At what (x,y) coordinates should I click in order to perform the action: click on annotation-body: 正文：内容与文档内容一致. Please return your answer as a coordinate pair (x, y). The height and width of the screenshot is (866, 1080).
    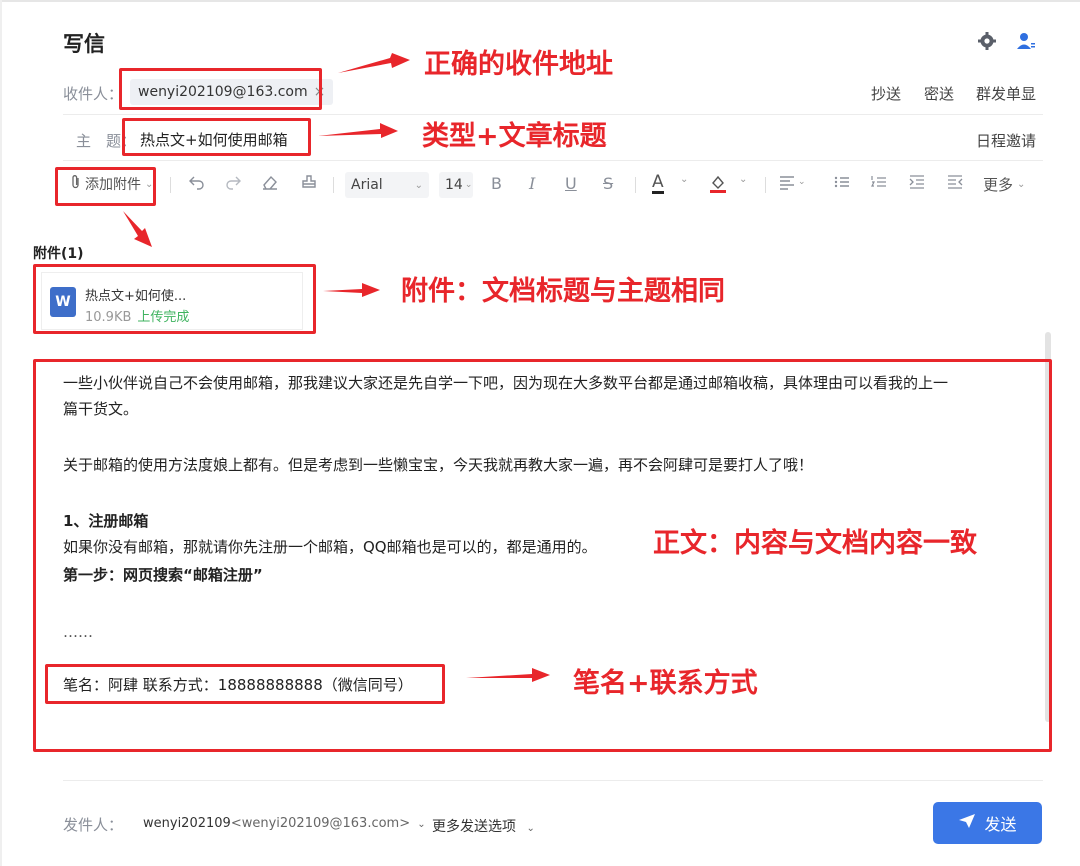
    Looking at the image, I should click on (815, 543).